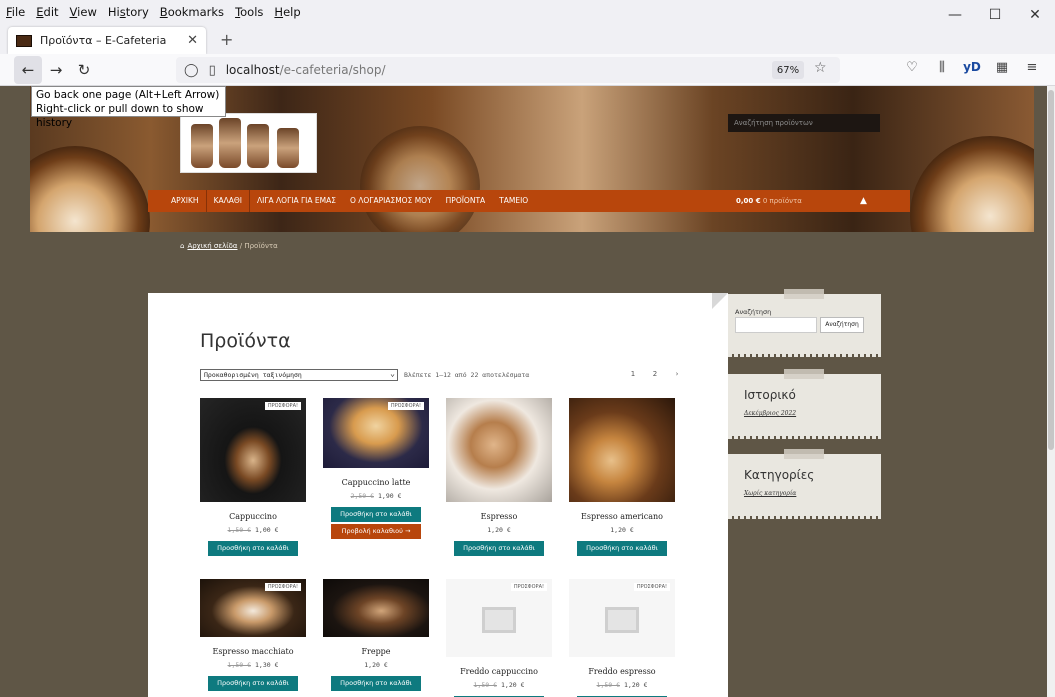 This screenshot has height=697, width=1055. Describe the element at coordinates (770, 413) in the screenshot. I see `history-link: Δεκέμβριος 2022` at that location.